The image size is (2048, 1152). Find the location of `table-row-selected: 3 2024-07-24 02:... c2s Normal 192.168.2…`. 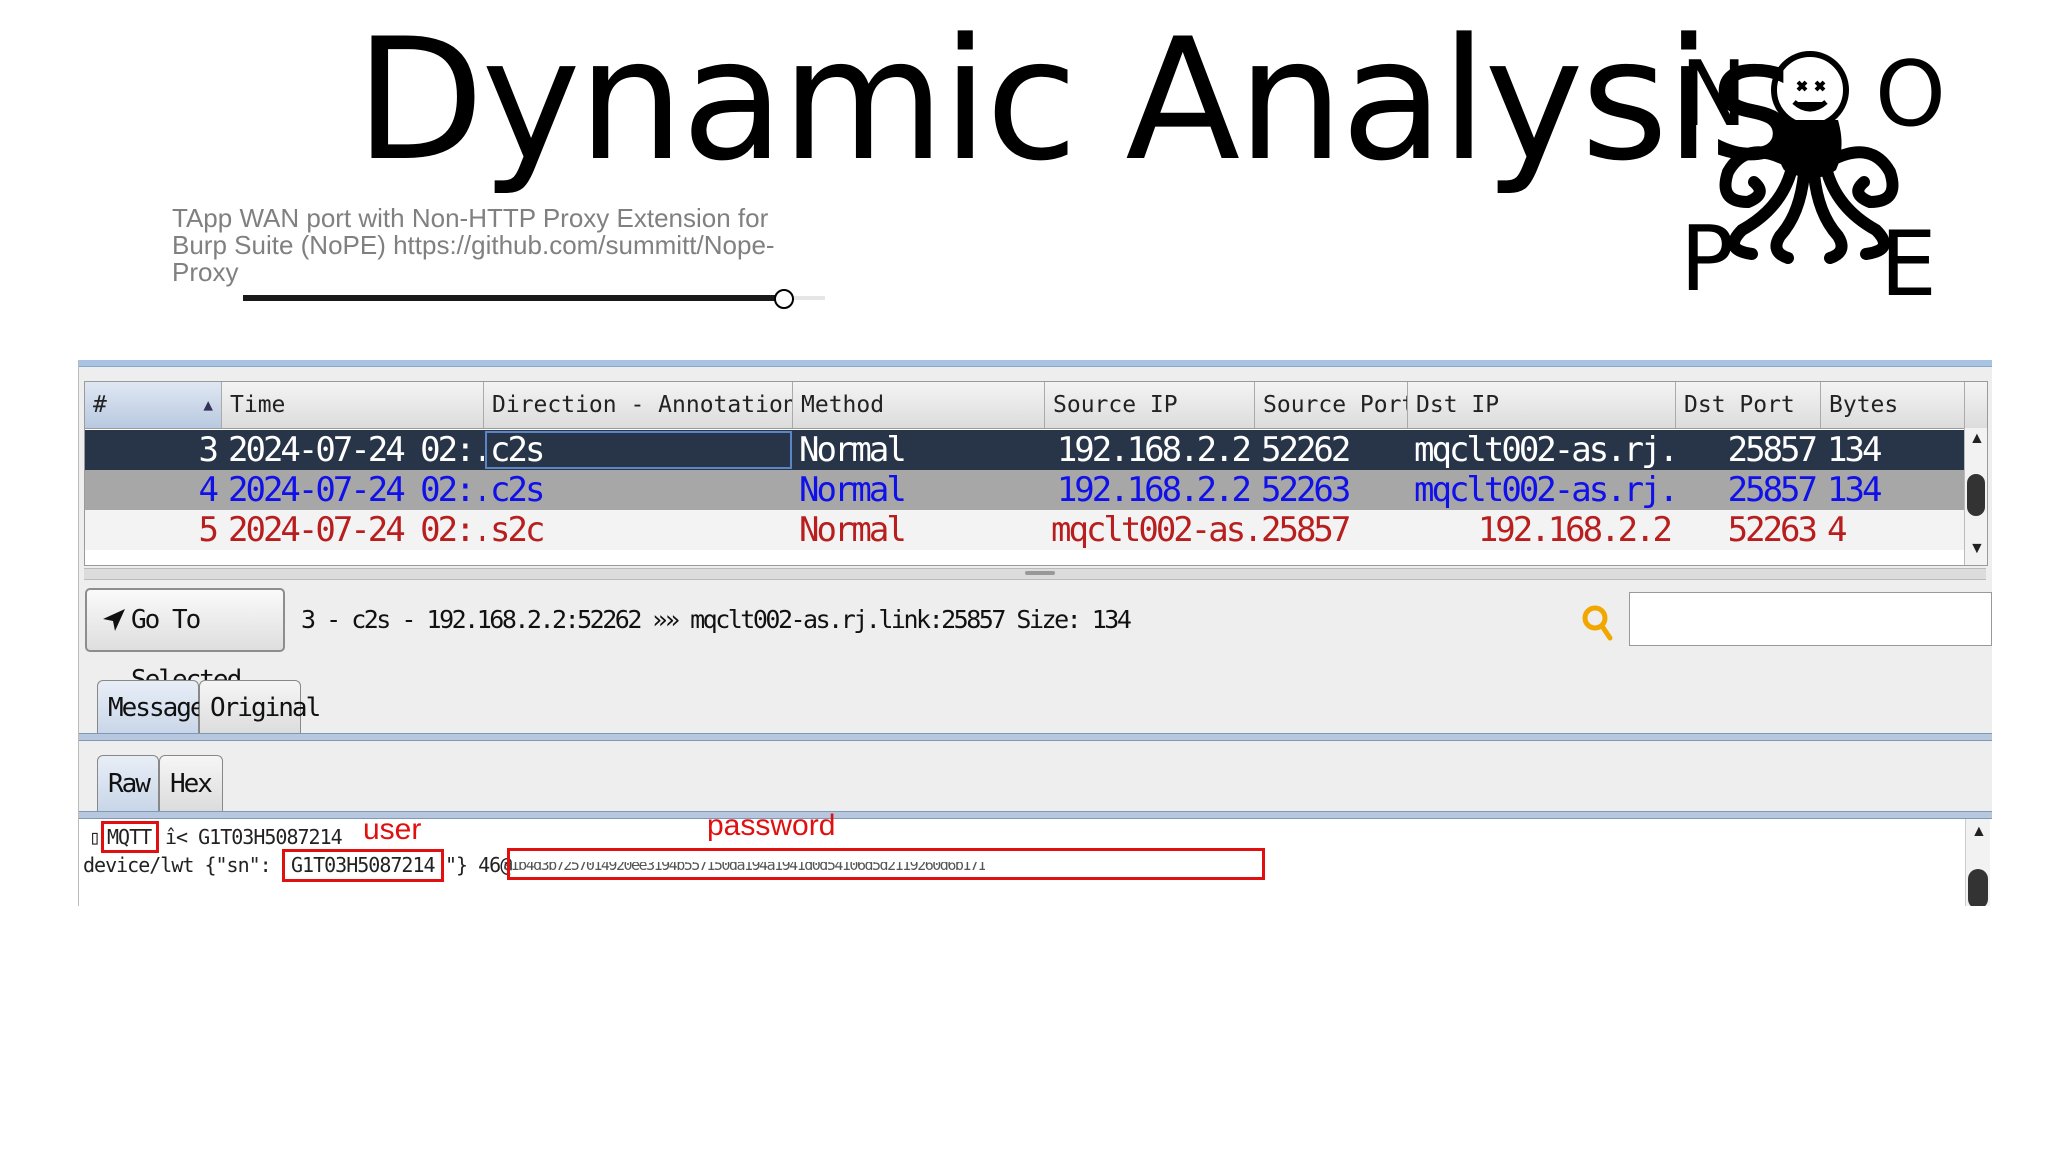

table-row-selected: 3 2024-07-24 02:... c2s Normal 192.168.2… is located at coordinates (1025, 450).